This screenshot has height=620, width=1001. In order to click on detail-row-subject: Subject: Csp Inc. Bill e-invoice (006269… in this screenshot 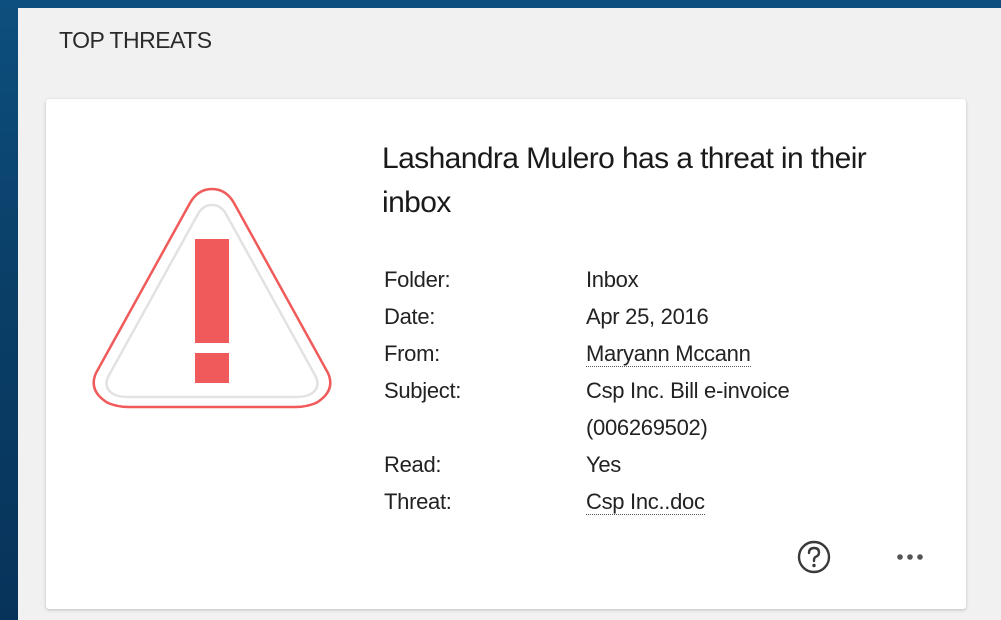, I will do `click(654, 409)`.